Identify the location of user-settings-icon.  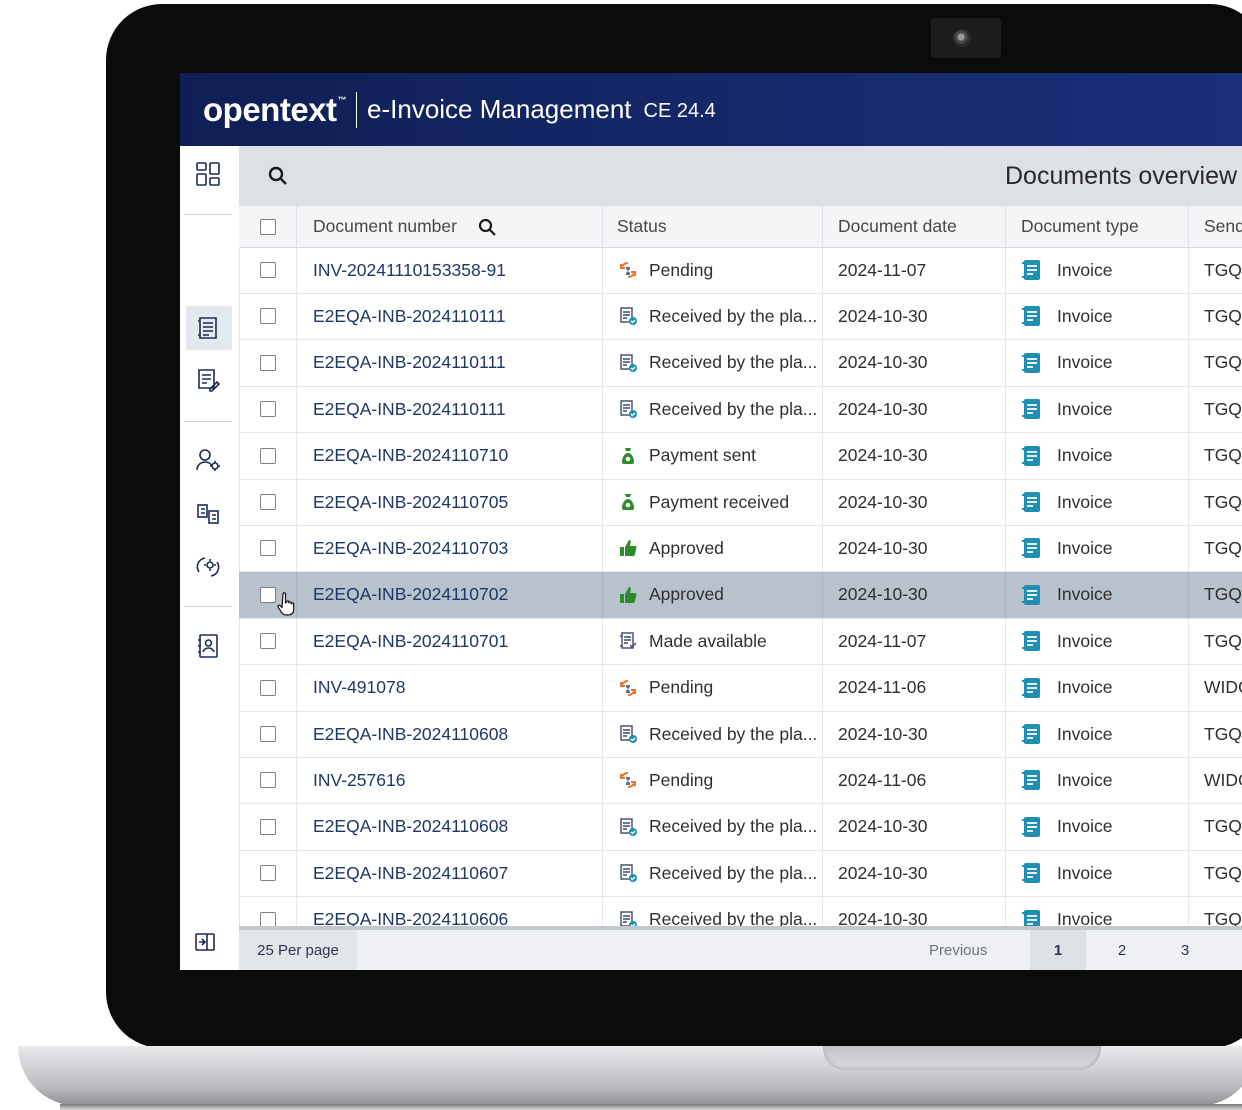
(208, 460).